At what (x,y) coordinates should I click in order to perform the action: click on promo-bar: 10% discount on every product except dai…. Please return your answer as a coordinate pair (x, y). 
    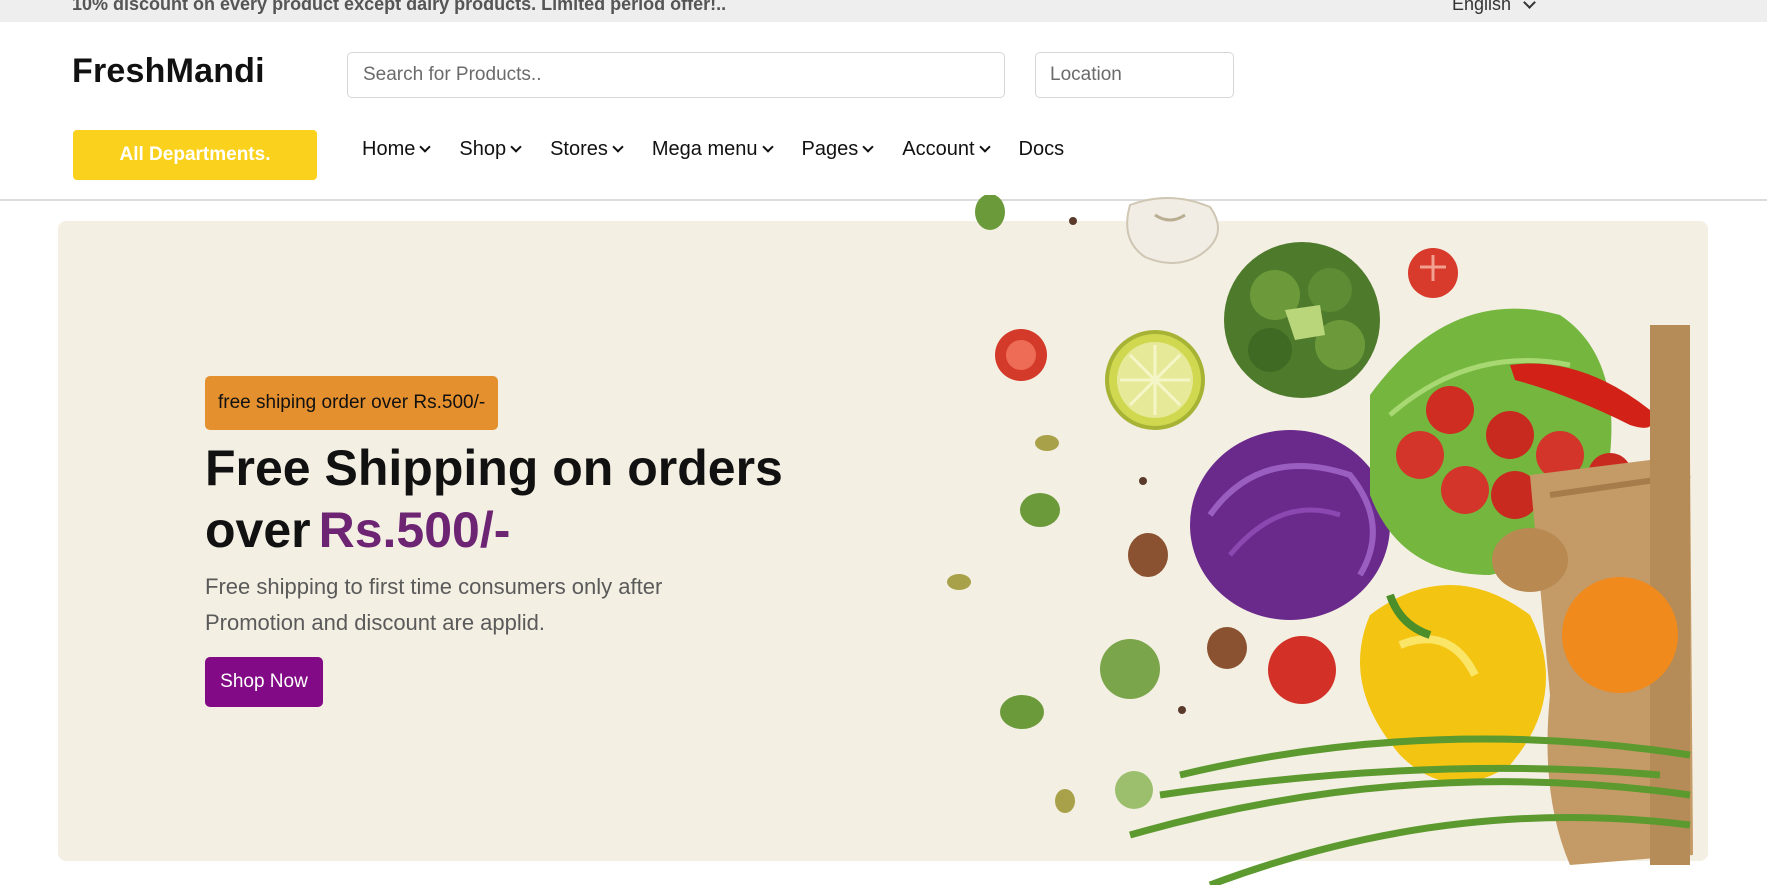
    Looking at the image, I should click on (883, 11).